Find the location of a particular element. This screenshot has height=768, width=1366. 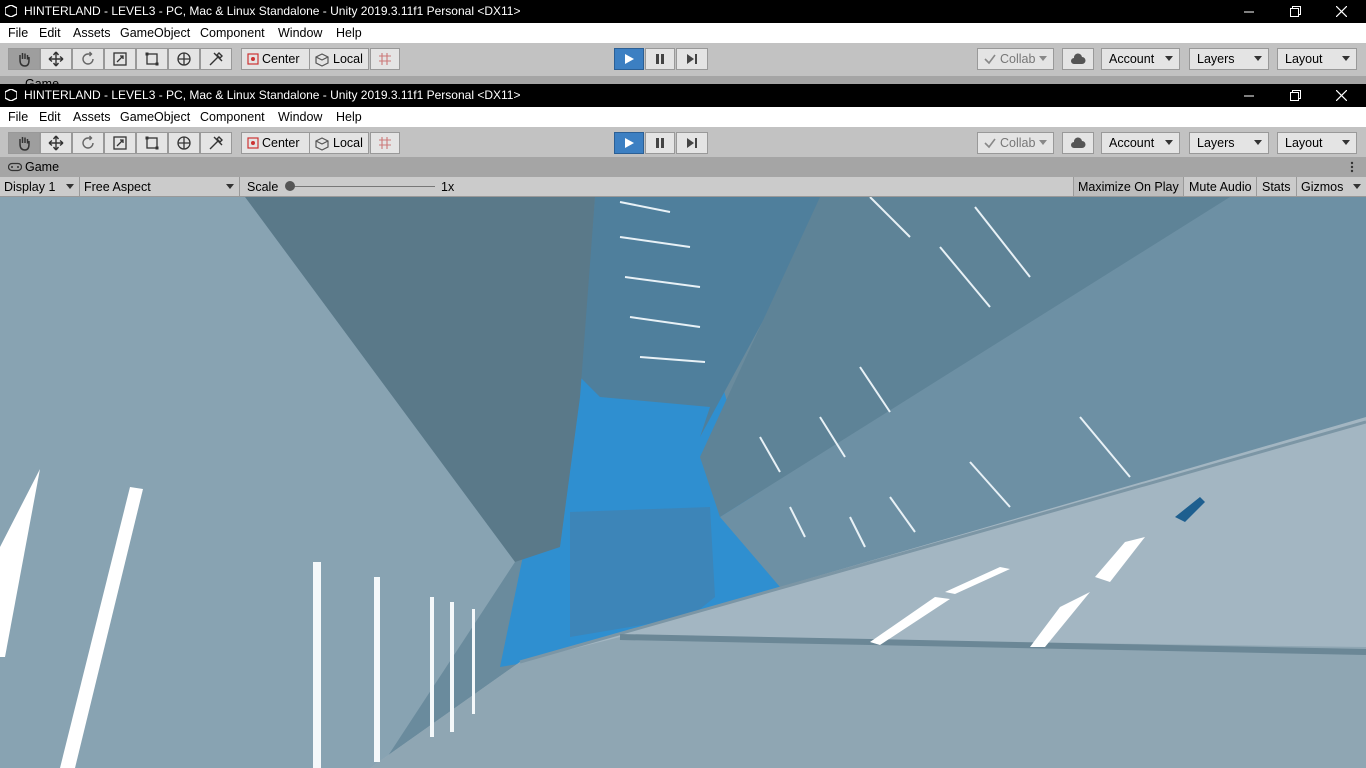

layers-label: Layers is located at coordinates (1216, 59).